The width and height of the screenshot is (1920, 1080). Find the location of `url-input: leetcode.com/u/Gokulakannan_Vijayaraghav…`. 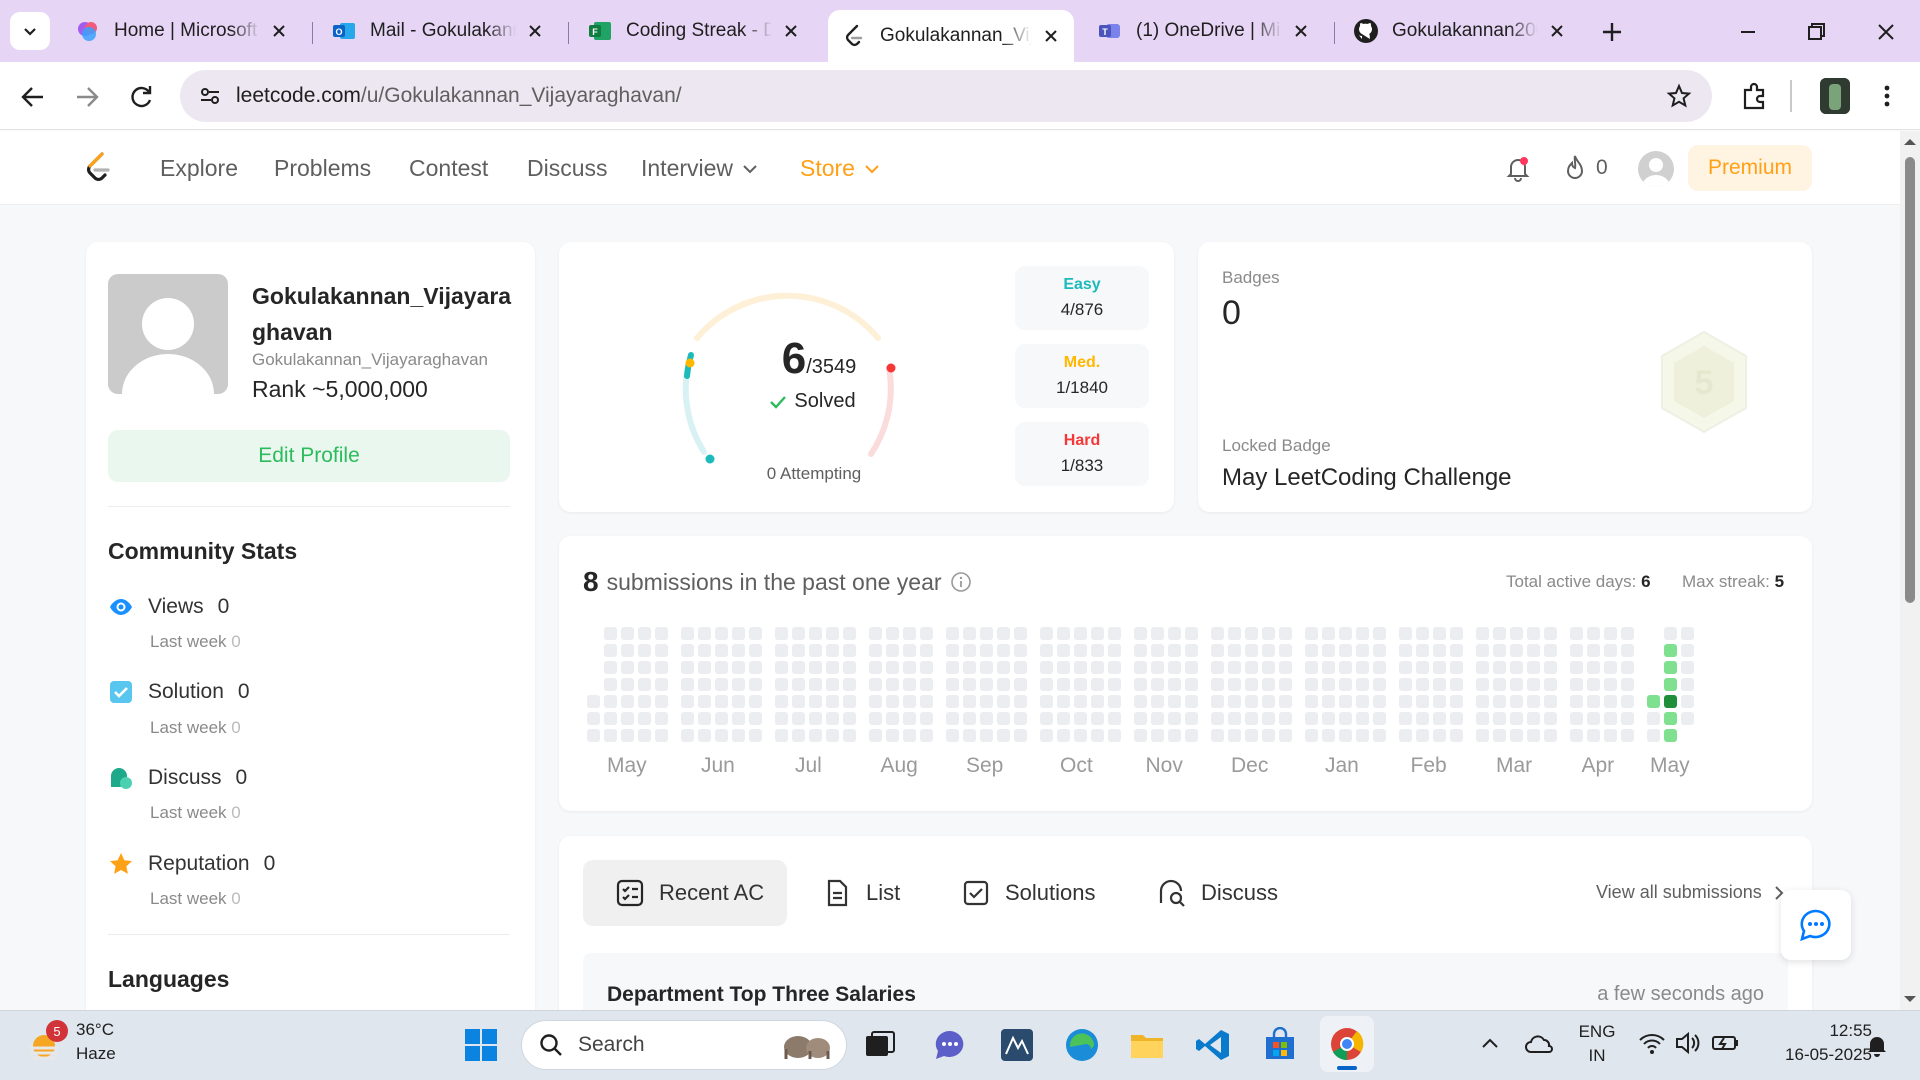

url-input: leetcode.com/u/Gokulakannan_Vijayaraghav… is located at coordinates (946, 96).